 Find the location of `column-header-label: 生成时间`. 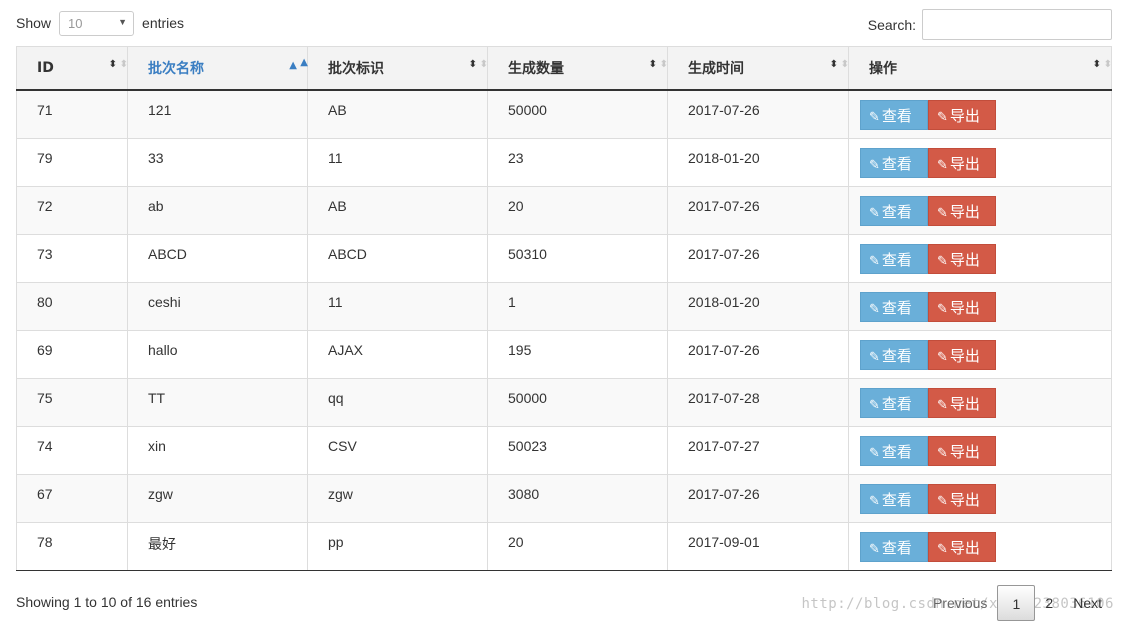

column-header-label: 生成时间 is located at coordinates (716, 69).